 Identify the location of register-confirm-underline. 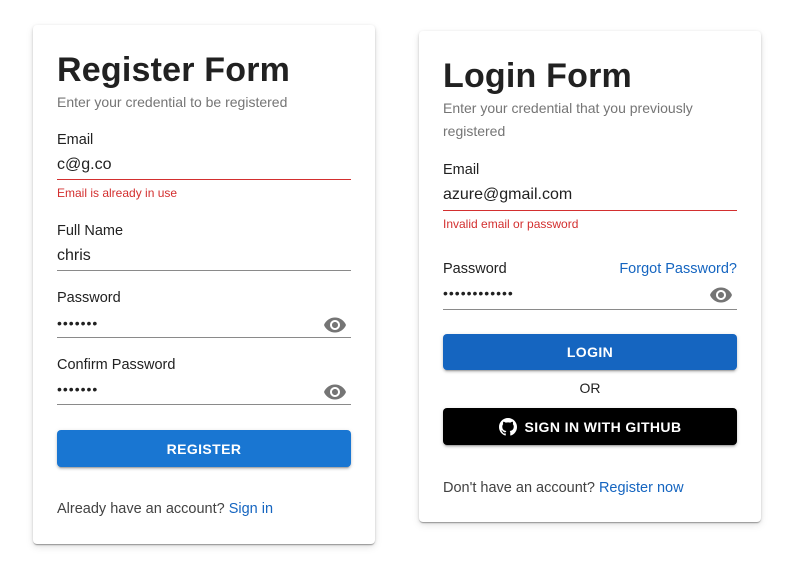
(204, 404).